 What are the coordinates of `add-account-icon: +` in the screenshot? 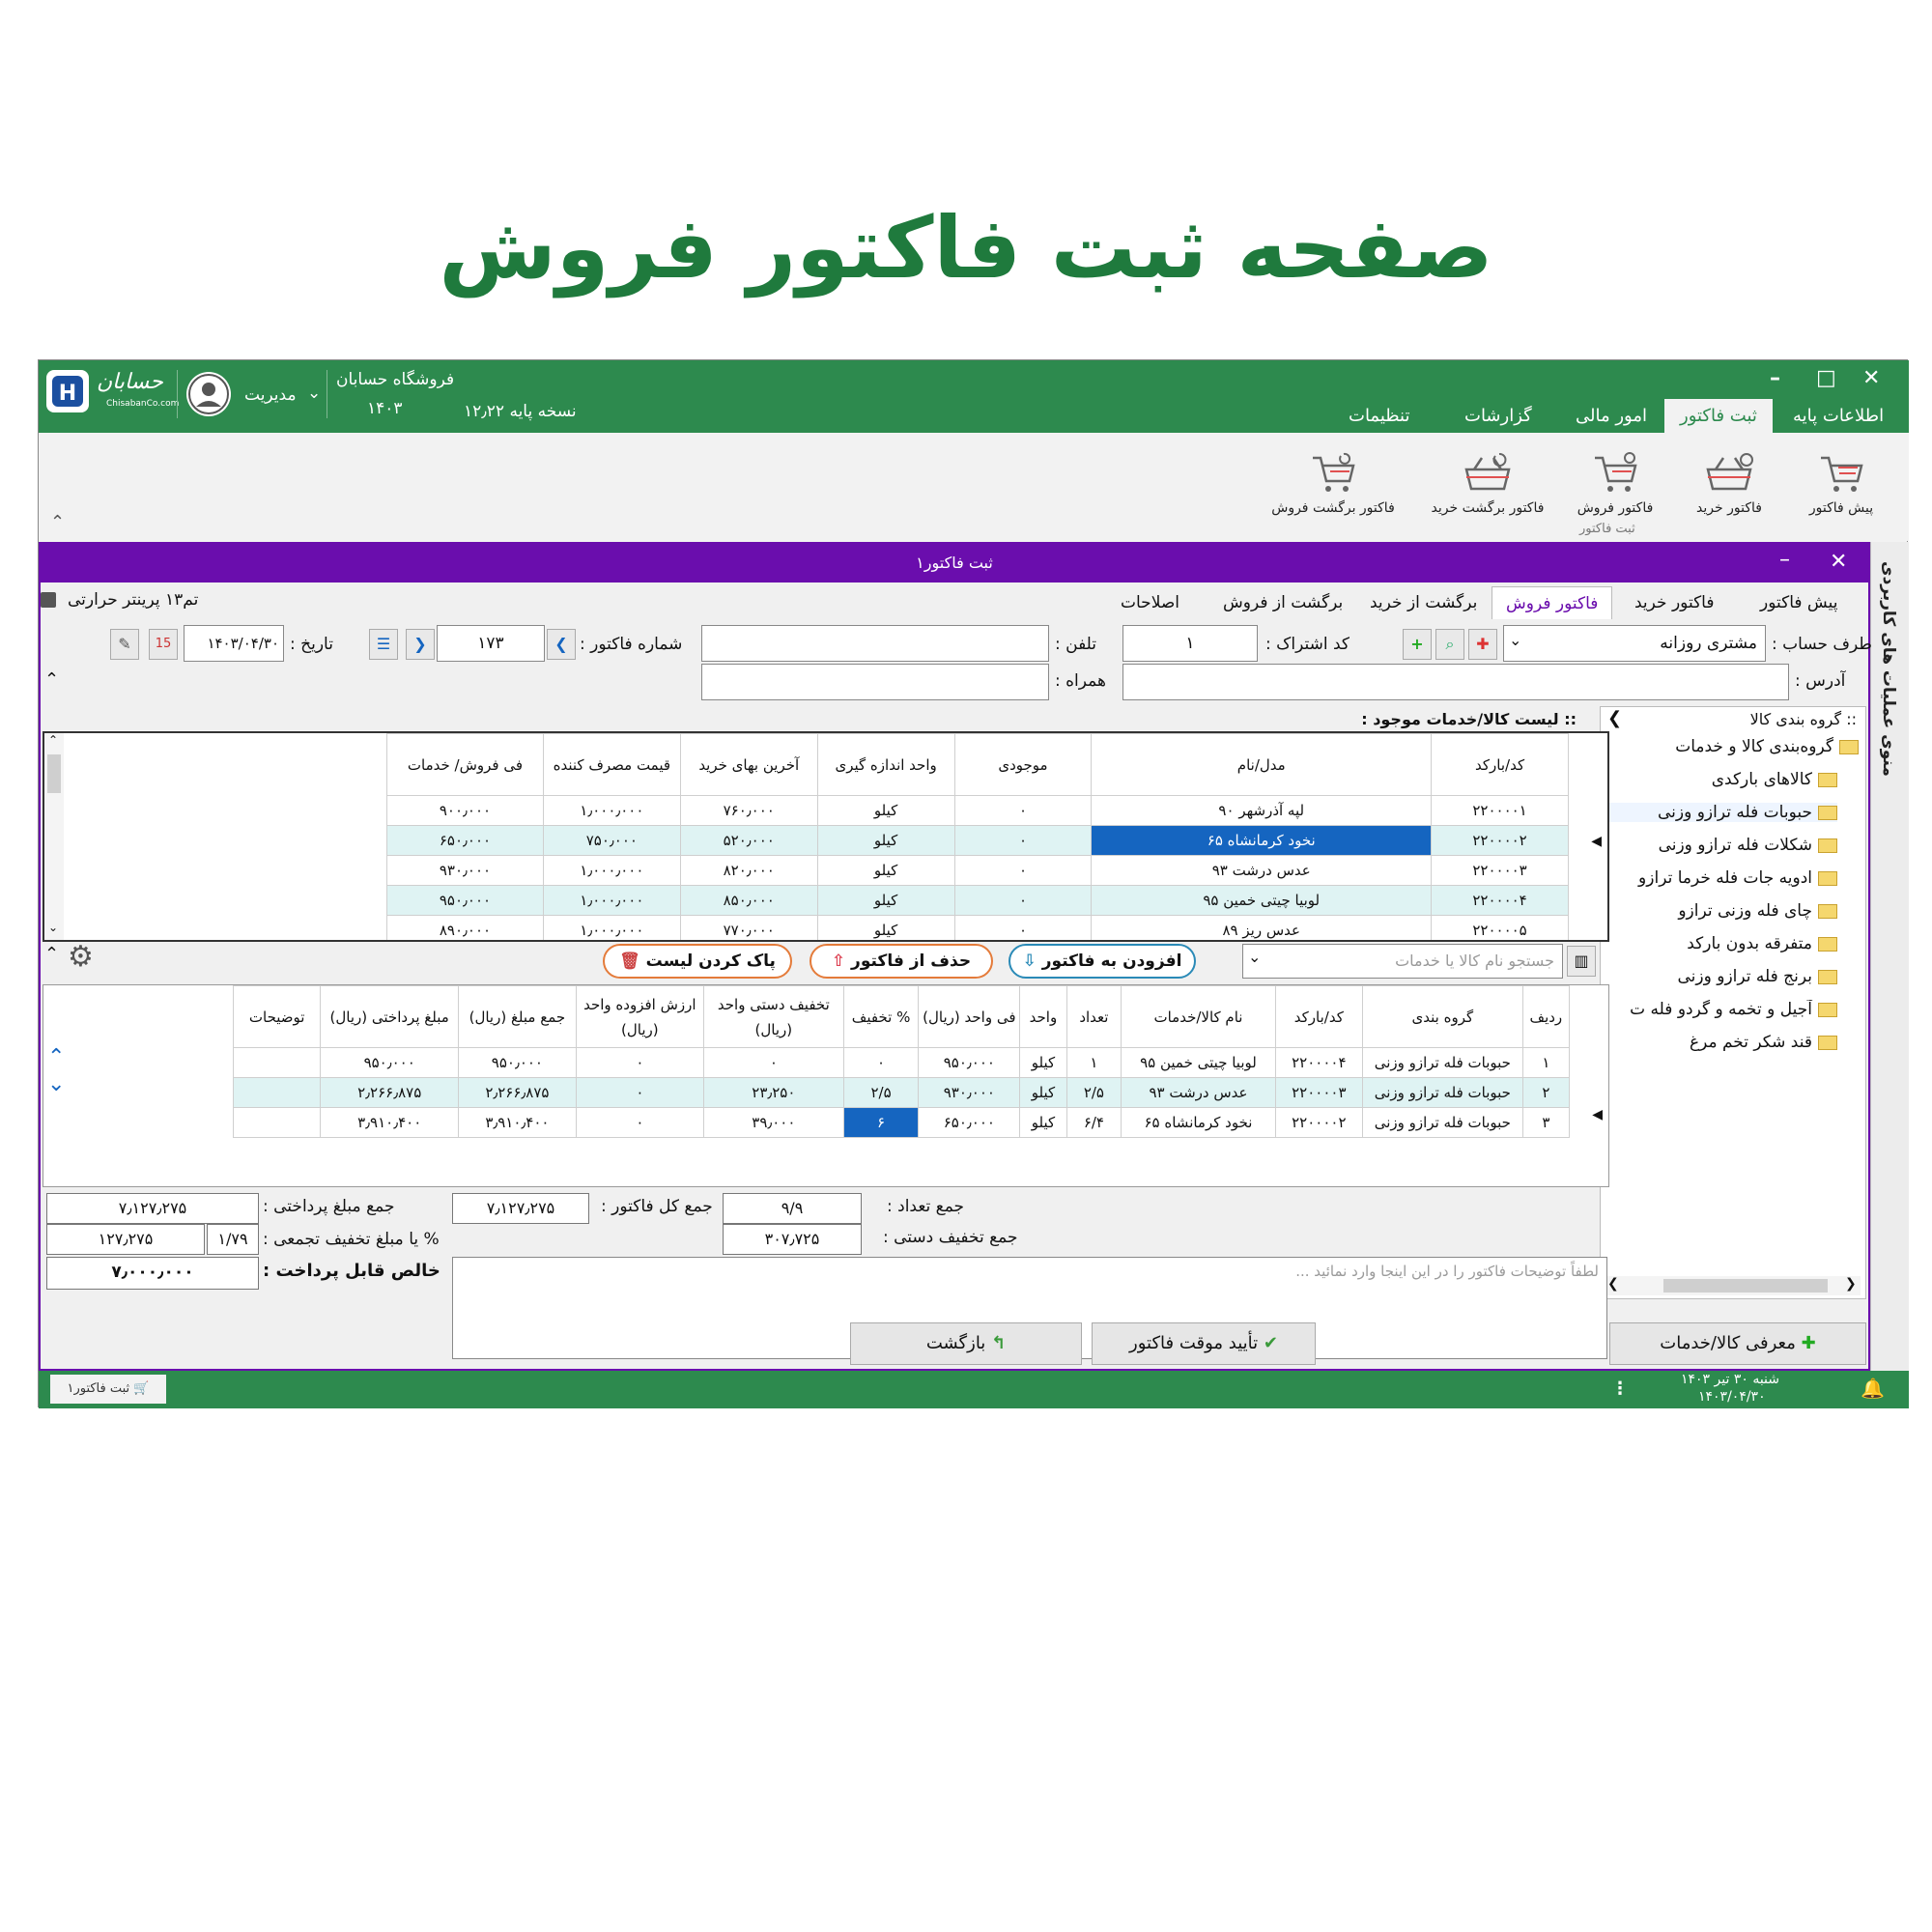 It's located at (1417, 644).